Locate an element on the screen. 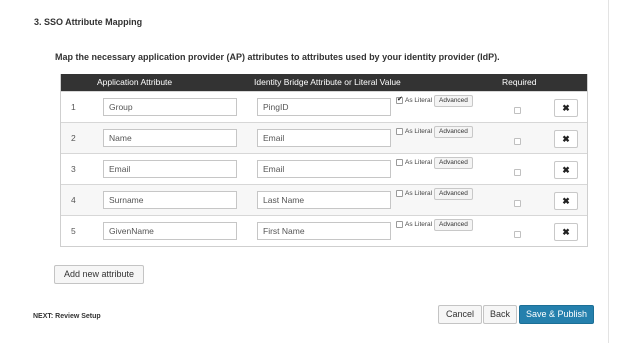  row-number: 3 is located at coordinates (73, 169).